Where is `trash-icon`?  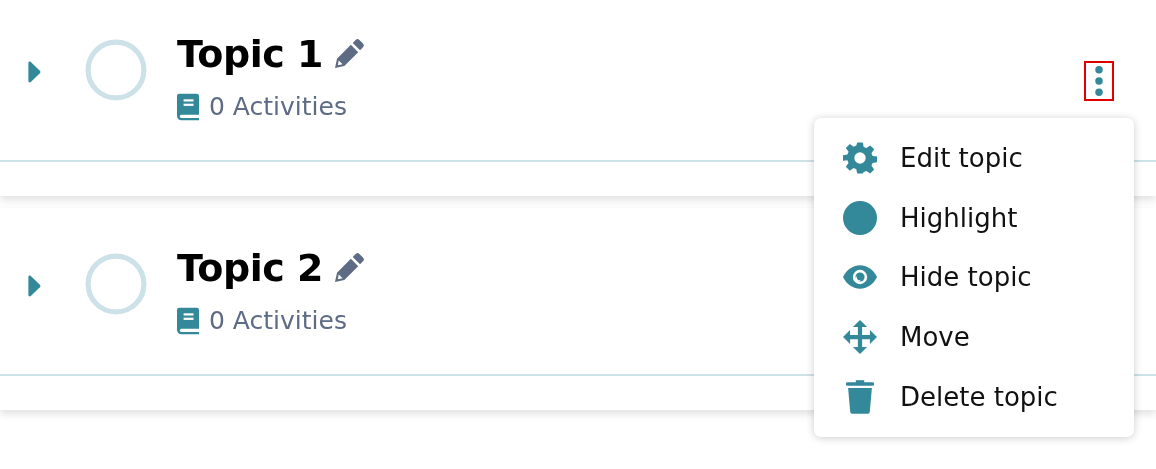 trash-icon is located at coordinates (860, 397).